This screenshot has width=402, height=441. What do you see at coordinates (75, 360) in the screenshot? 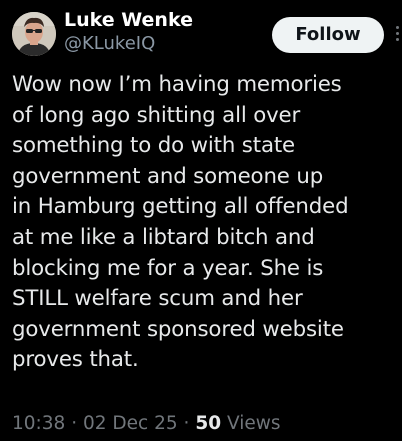
I see `post-text-line: proves that.` at bounding box center [75, 360].